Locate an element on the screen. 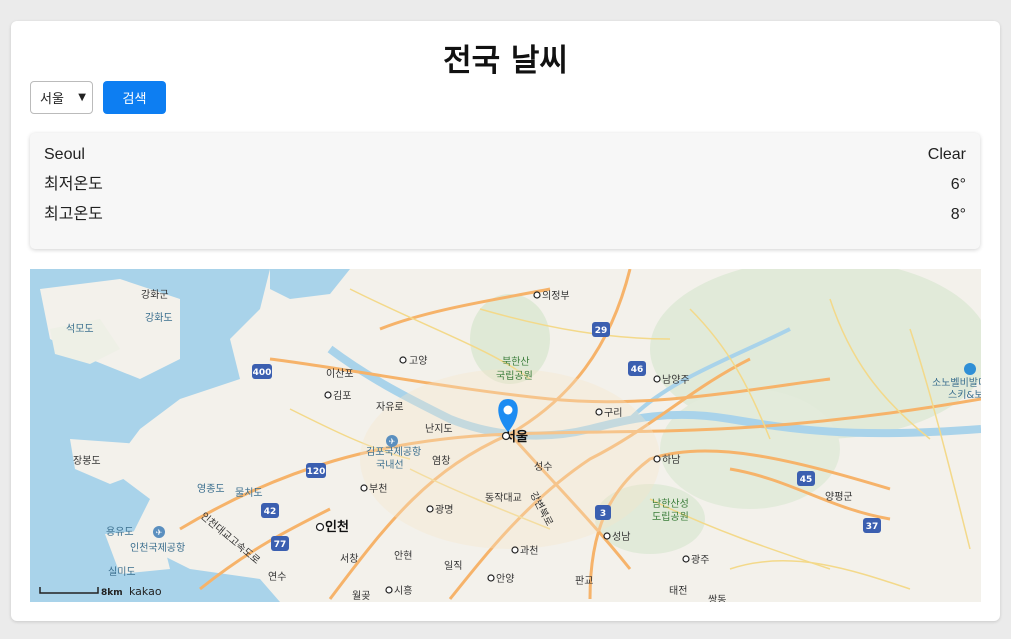 Image resolution: width=1011 pixels, height=639 pixels. min-temp-value: 6° is located at coordinates (958, 184).